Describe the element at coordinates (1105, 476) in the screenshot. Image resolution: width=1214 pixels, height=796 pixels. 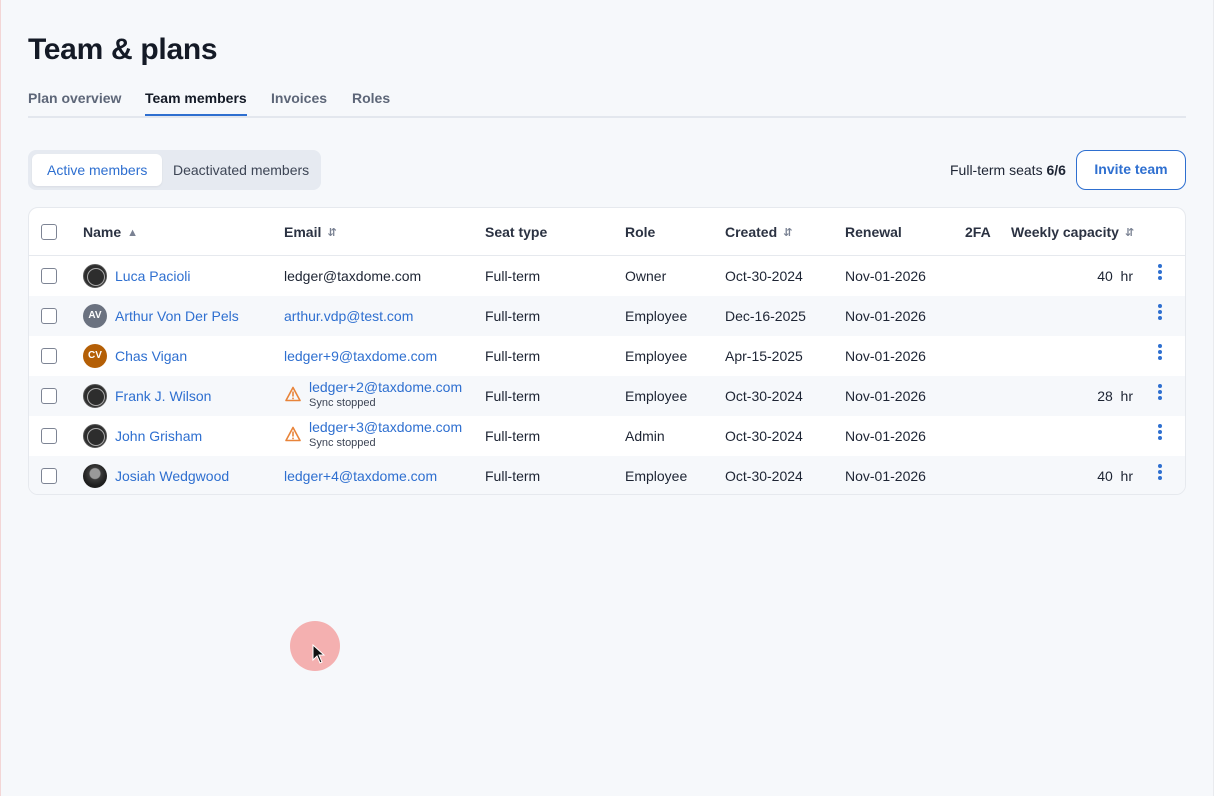
I see `capacity-value: 40` at that location.